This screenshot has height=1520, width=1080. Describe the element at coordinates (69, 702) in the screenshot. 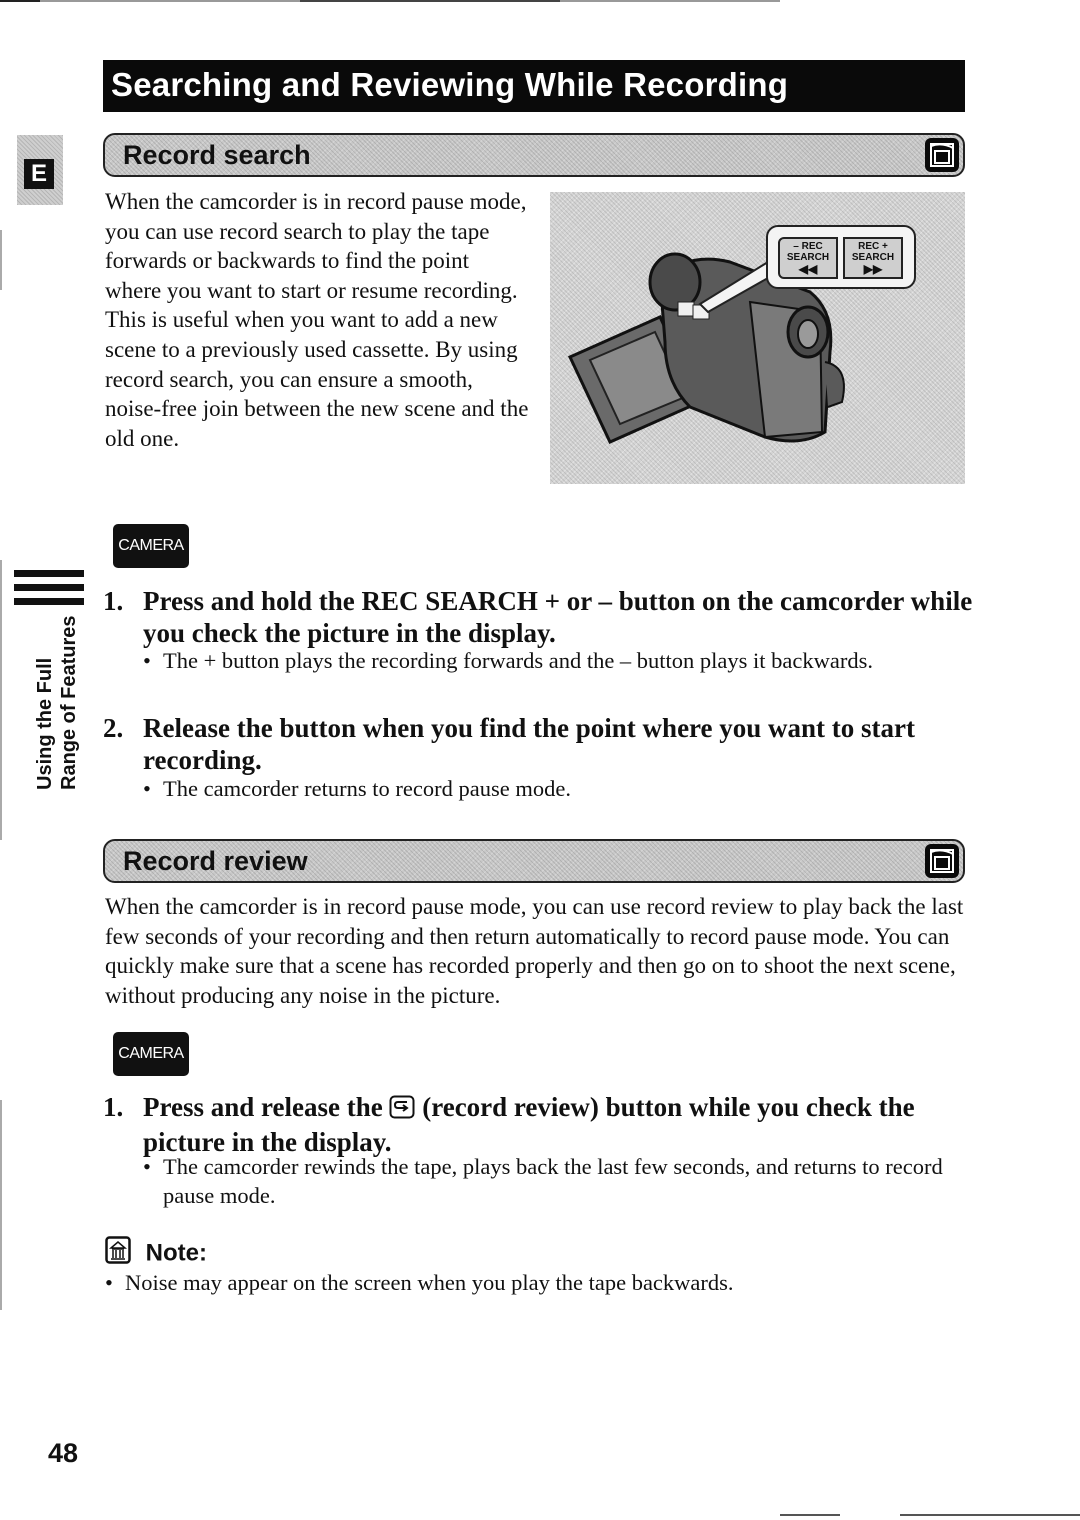

I see `side-label-line2: Range of Features` at that location.